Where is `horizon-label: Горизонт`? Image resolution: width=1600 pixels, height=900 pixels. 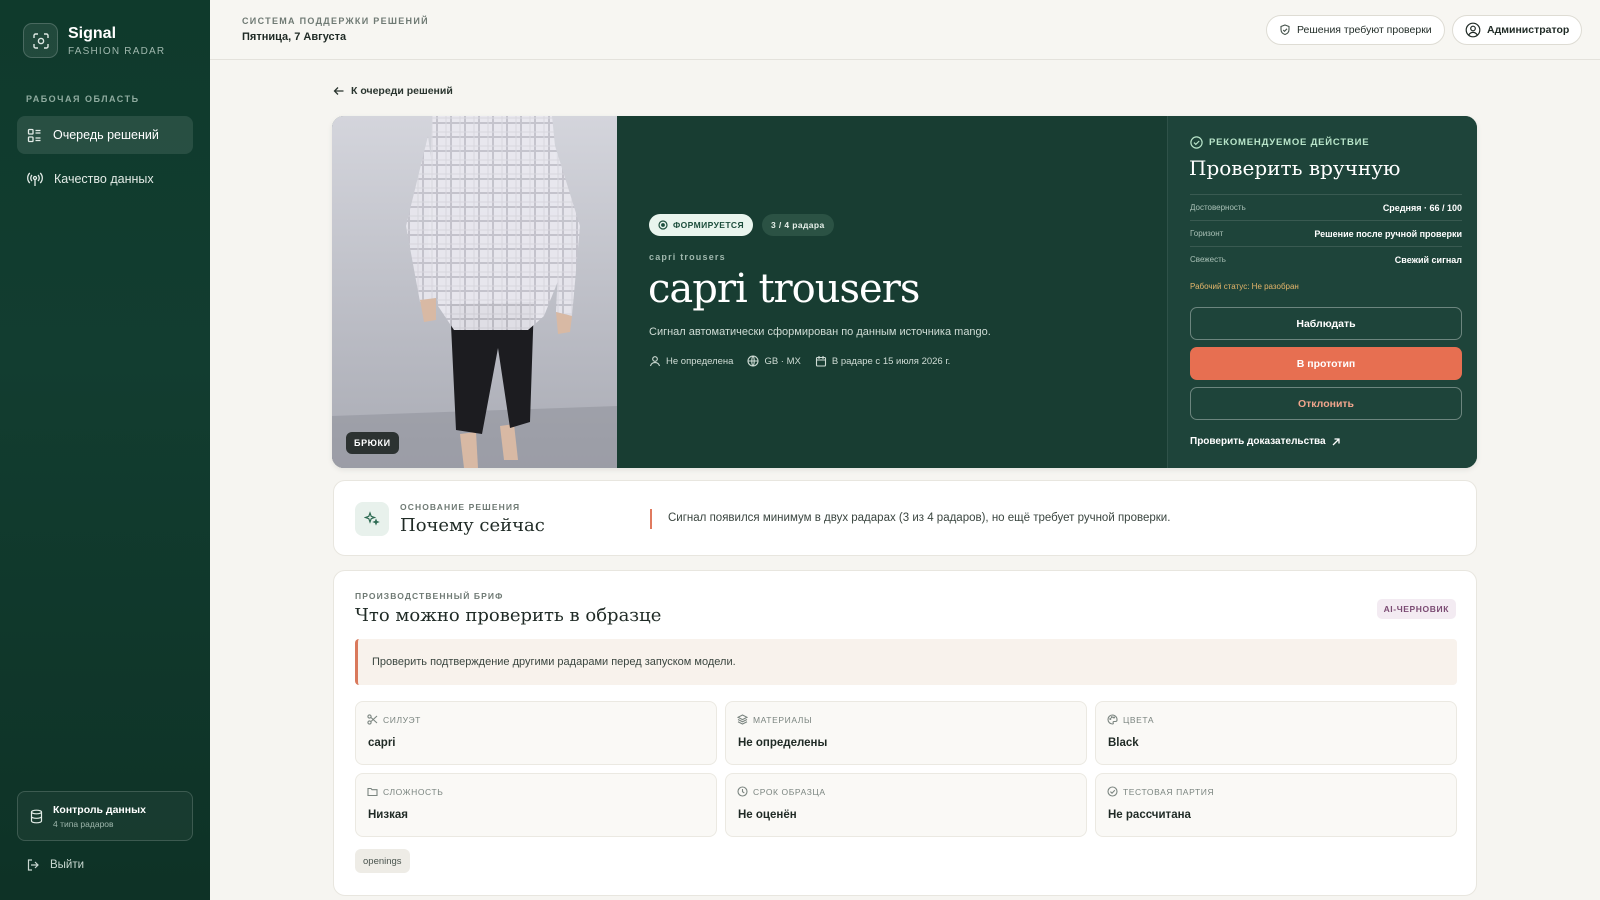
horizon-label: Горизонт is located at coordinates (1207, 233).